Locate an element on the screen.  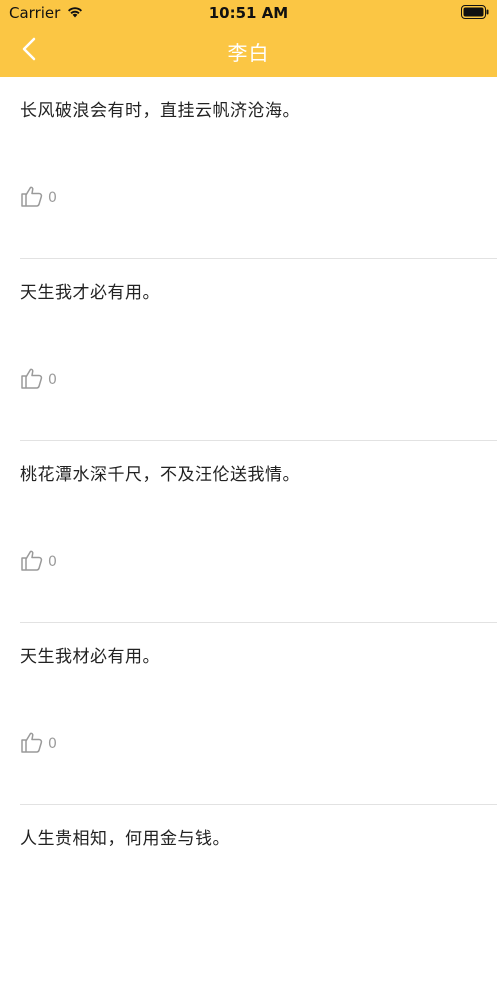
quote-text: 天生我材必有用。 is located at coordinates (90, 657).